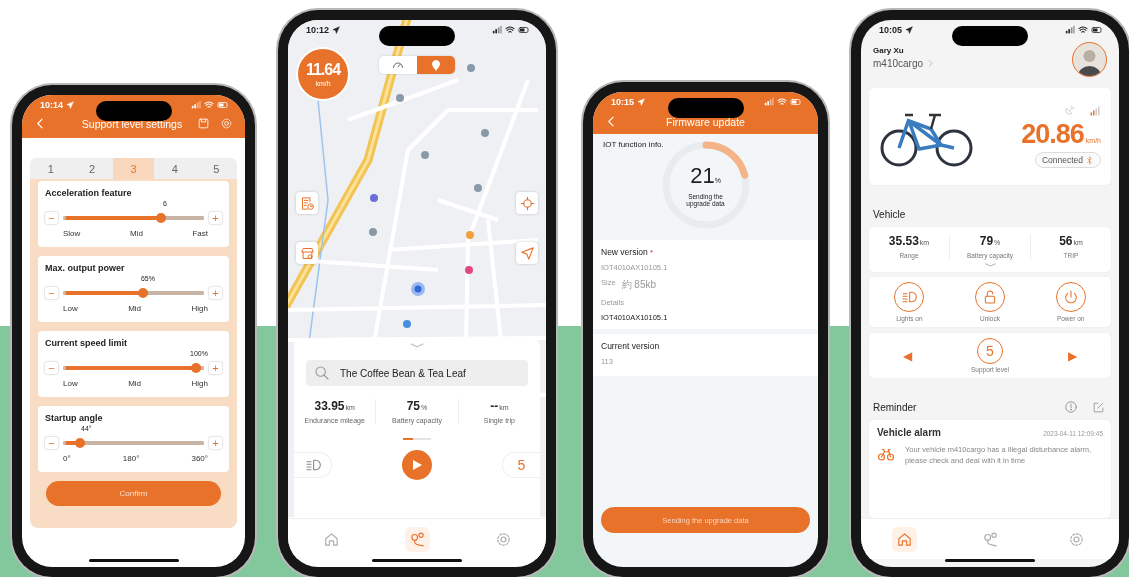 This screenshot has height=577, width=1129. I want to click on speed-view-tab, so click(398, 65).